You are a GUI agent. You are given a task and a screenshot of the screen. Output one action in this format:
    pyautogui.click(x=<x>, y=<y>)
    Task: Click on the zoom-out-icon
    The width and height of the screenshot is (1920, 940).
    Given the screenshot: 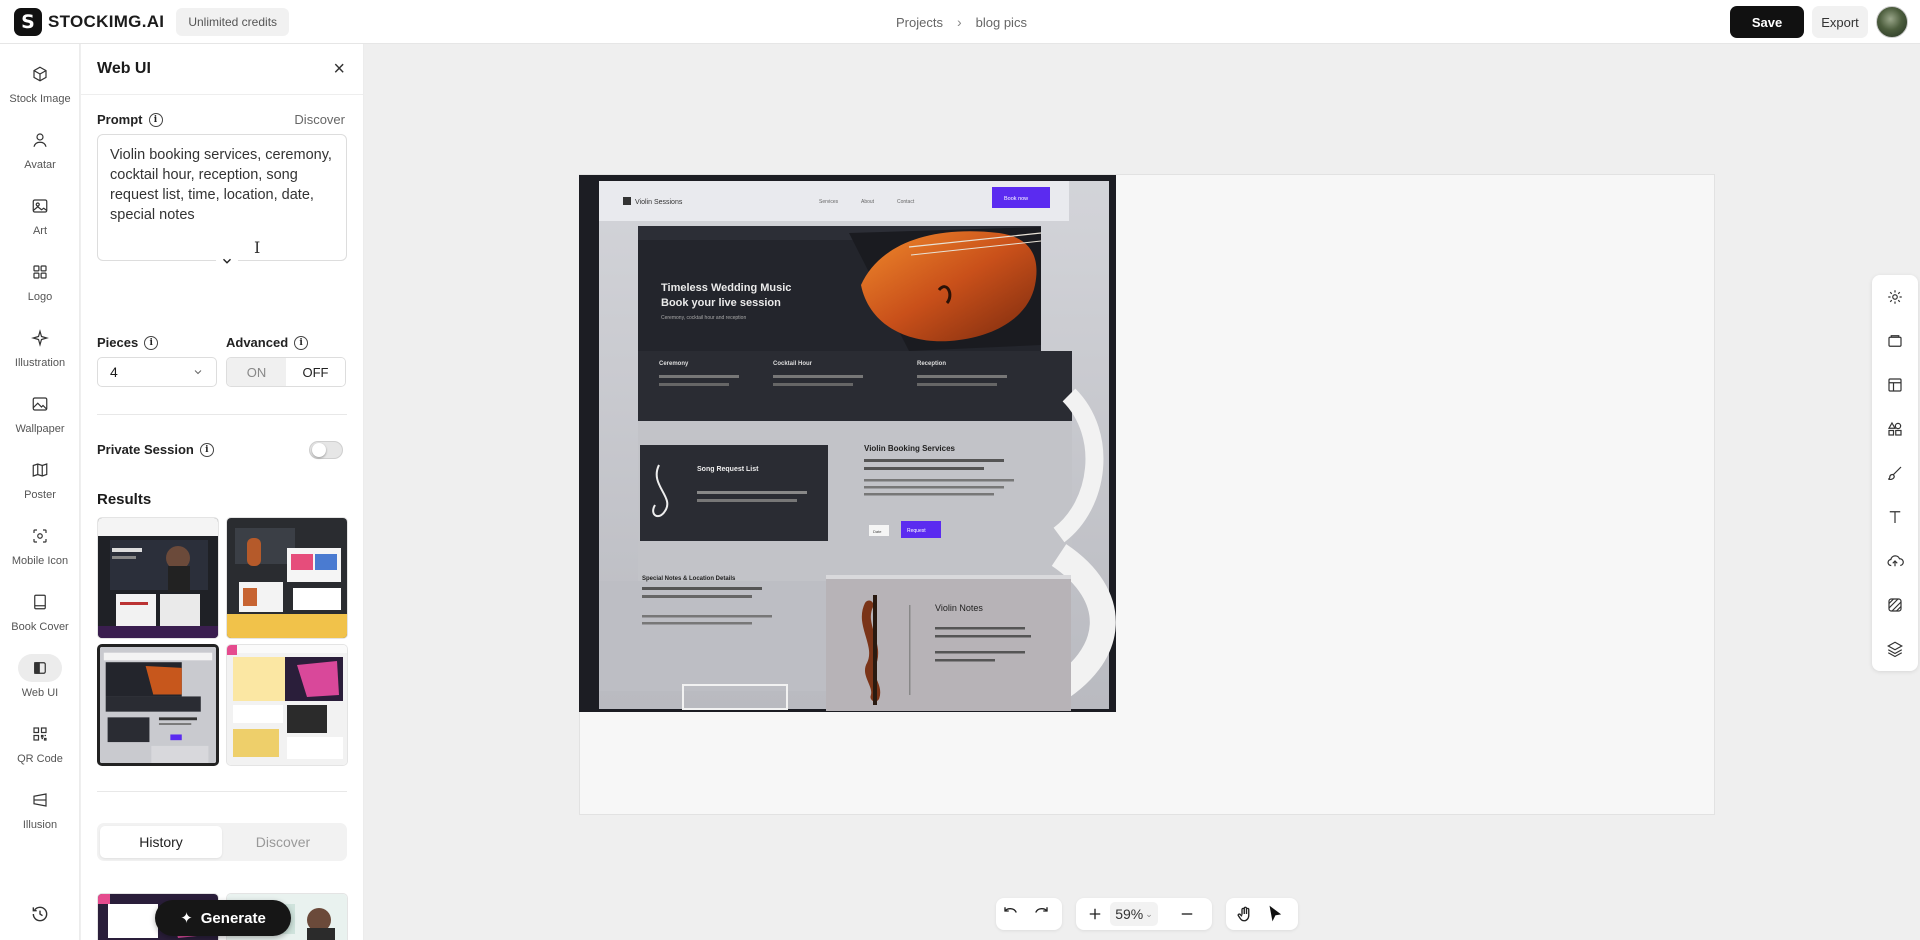 What is the action you would take?
    pyautogui.click(x=1187, y=914)
    